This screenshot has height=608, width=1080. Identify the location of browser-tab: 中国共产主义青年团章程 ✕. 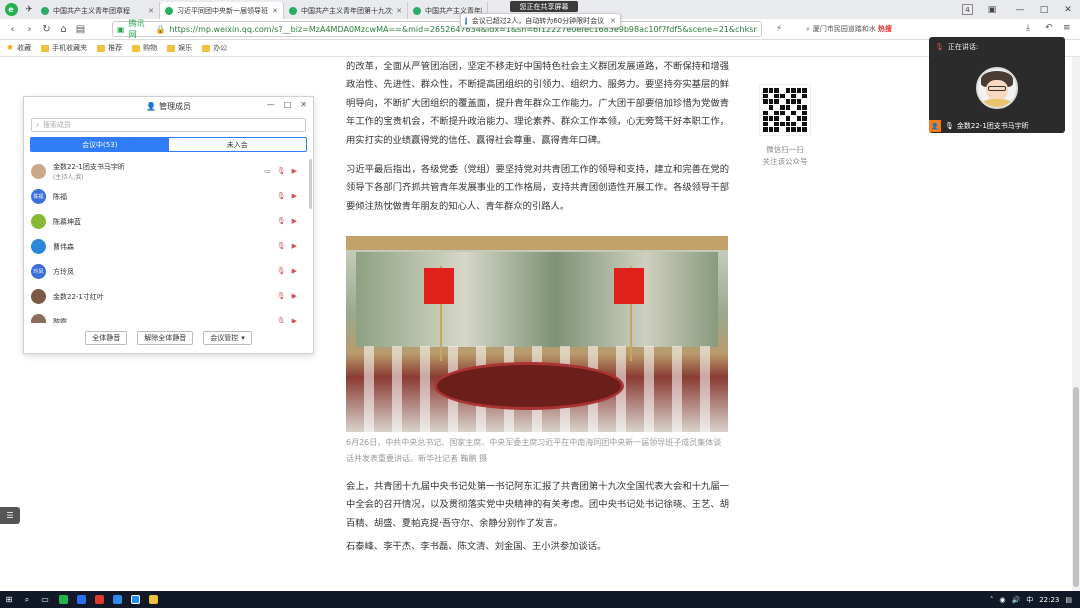
(98, 10).